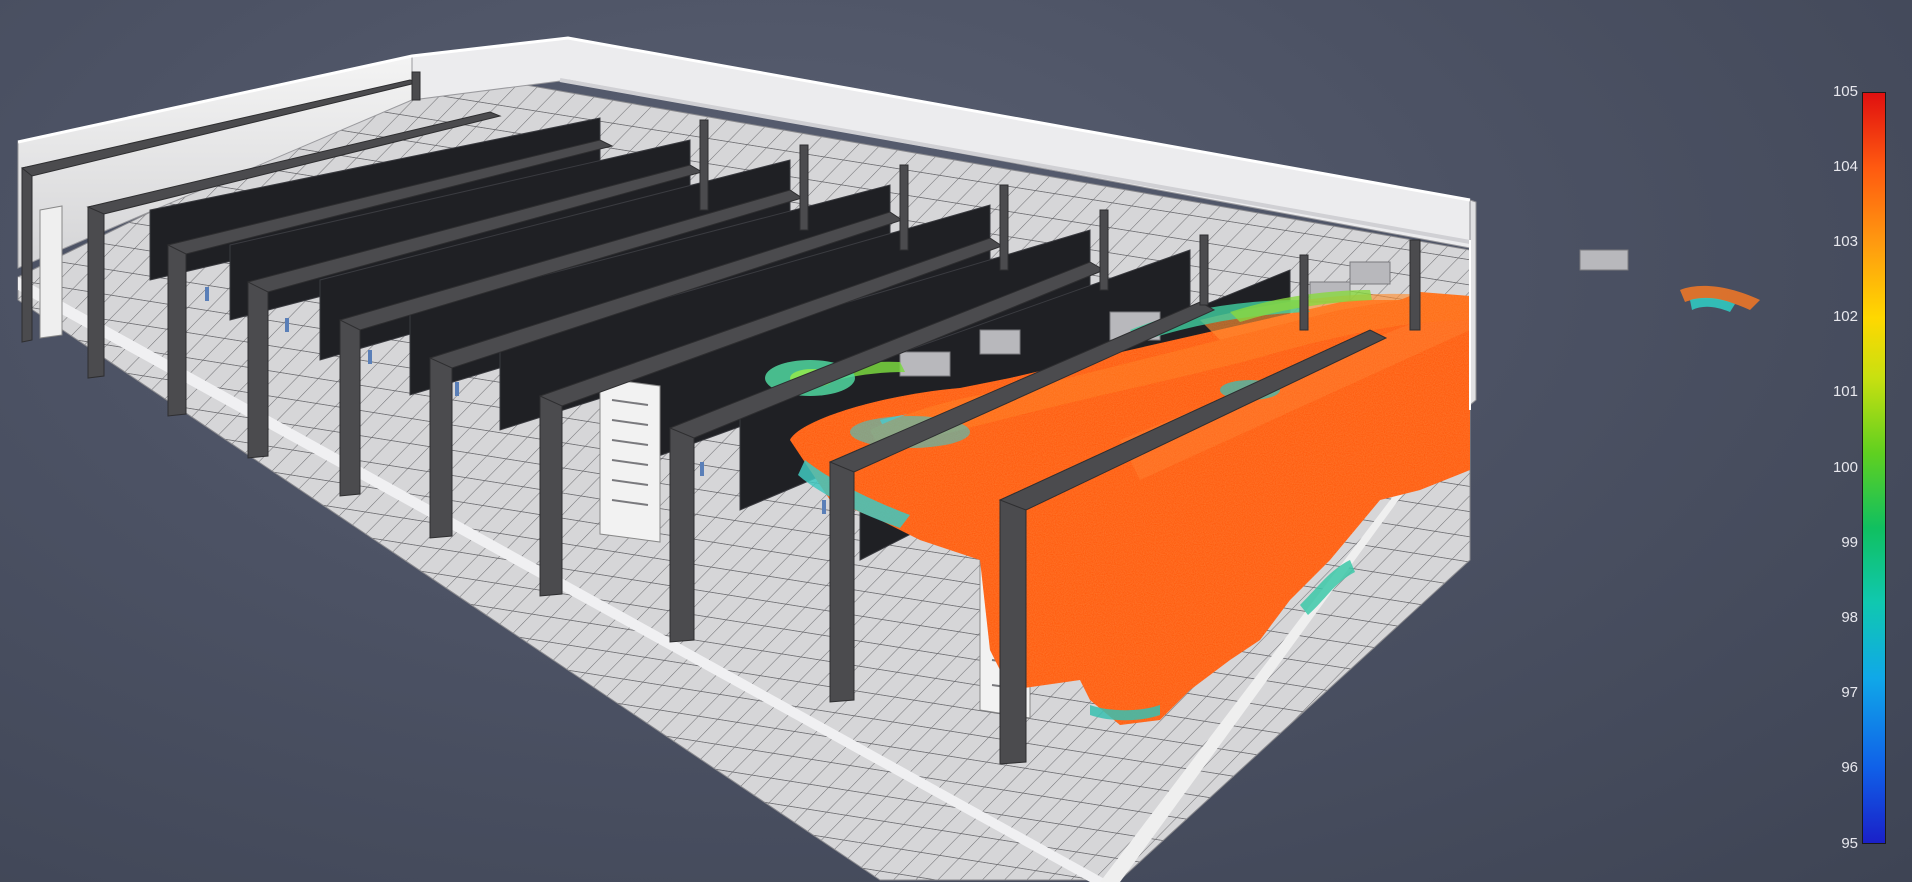 The width and height of the screenshot is (1912, 882). I want to click on legend-tick: 104, so click(1845, 166).